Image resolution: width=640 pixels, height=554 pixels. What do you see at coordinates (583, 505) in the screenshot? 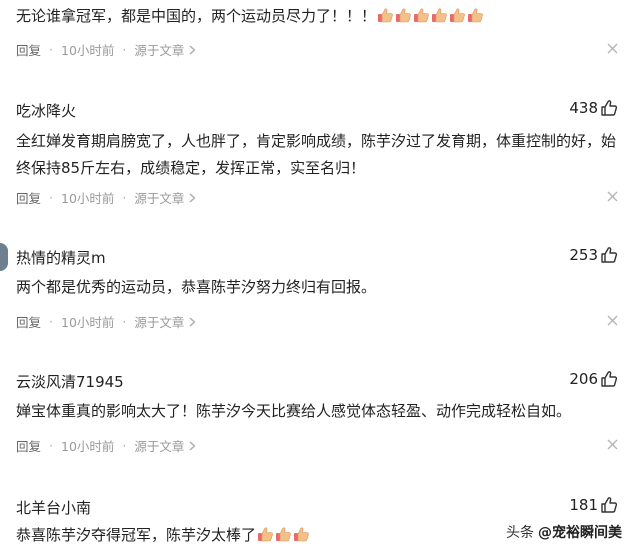
I see `like-count: 181` at bounding box center [583, 505].